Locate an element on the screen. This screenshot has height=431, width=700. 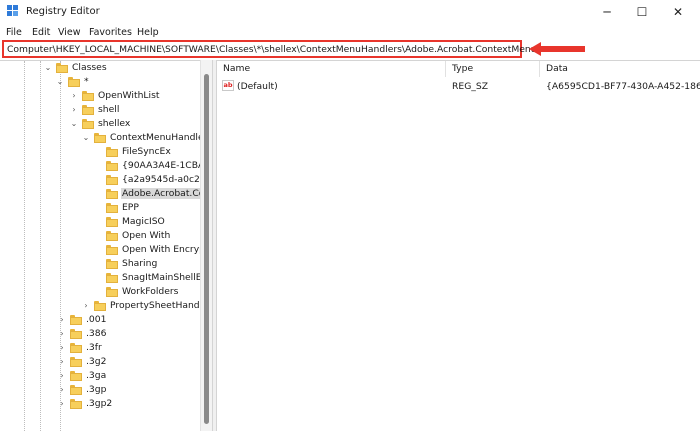
menu-edit: Edit is located at coordinates (41, 32).